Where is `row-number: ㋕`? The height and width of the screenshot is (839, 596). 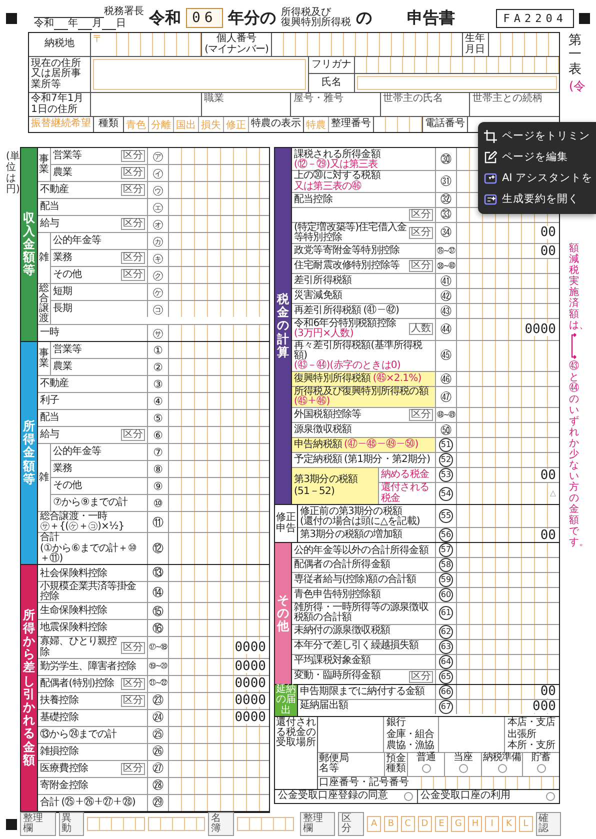 row-number: ㋕ is located at coordinates (158, 241).